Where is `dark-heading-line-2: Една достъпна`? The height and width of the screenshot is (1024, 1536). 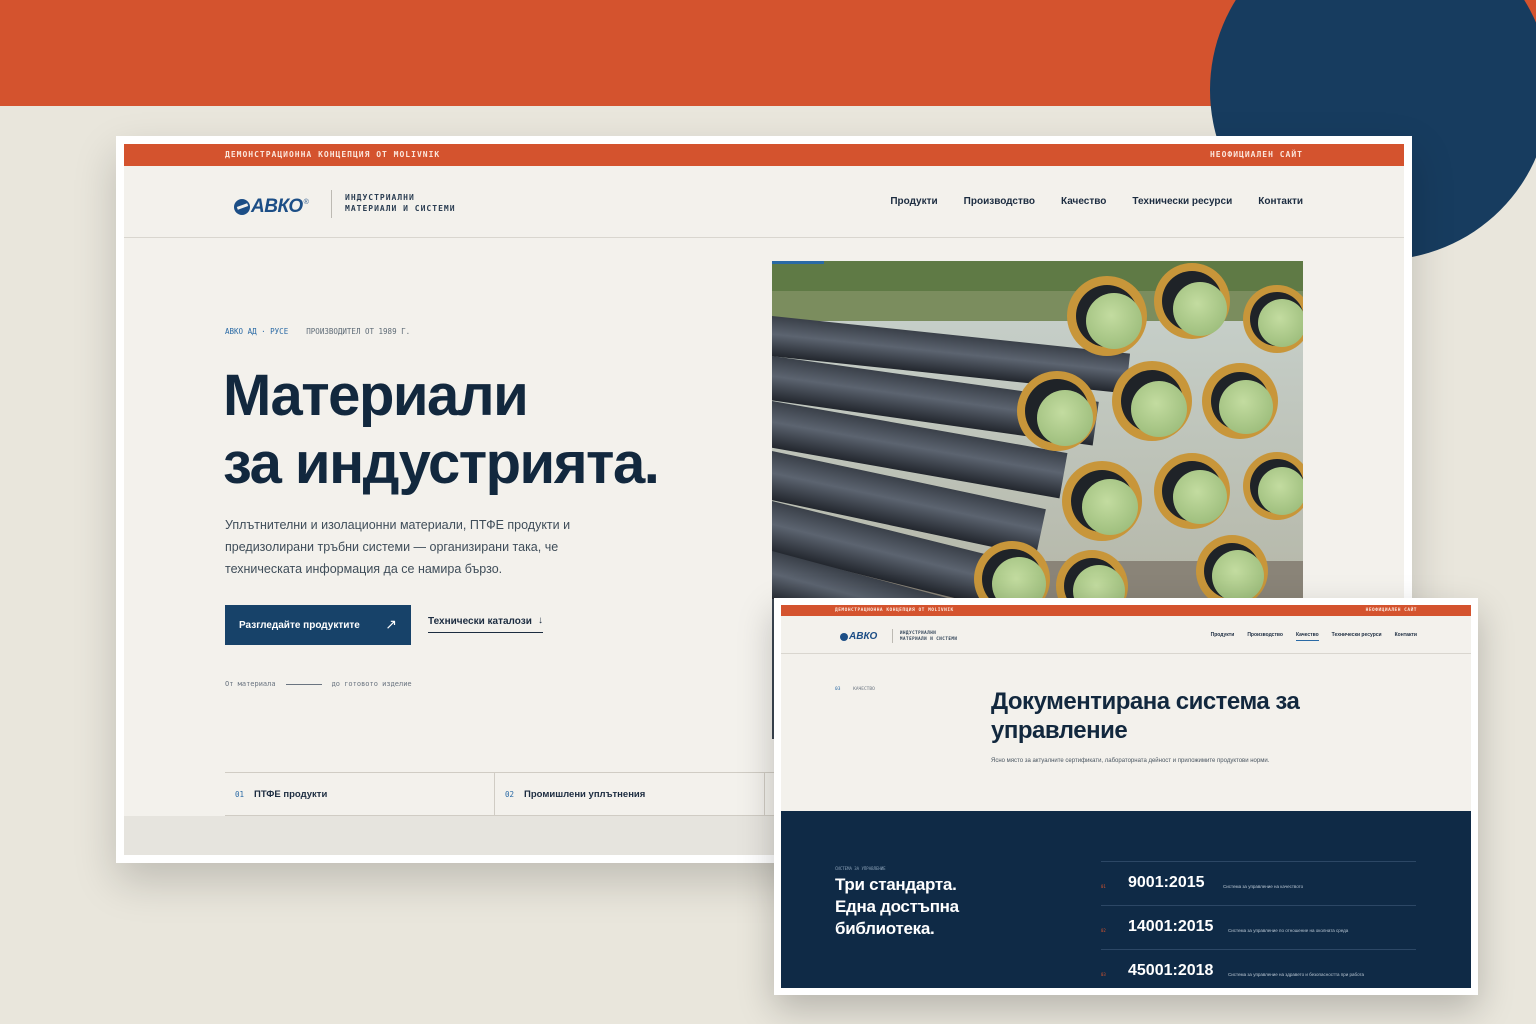 dark-heading-line-2: Една достъпна is located at coordinates (897, 906).